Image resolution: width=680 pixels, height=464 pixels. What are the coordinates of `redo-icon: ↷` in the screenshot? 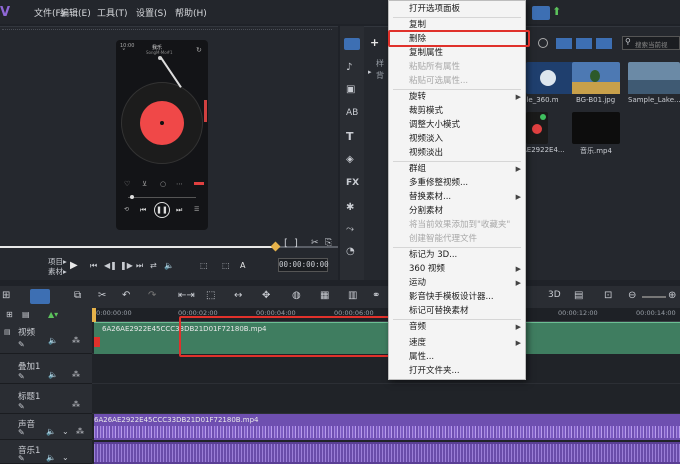 It's located at (152, 295).